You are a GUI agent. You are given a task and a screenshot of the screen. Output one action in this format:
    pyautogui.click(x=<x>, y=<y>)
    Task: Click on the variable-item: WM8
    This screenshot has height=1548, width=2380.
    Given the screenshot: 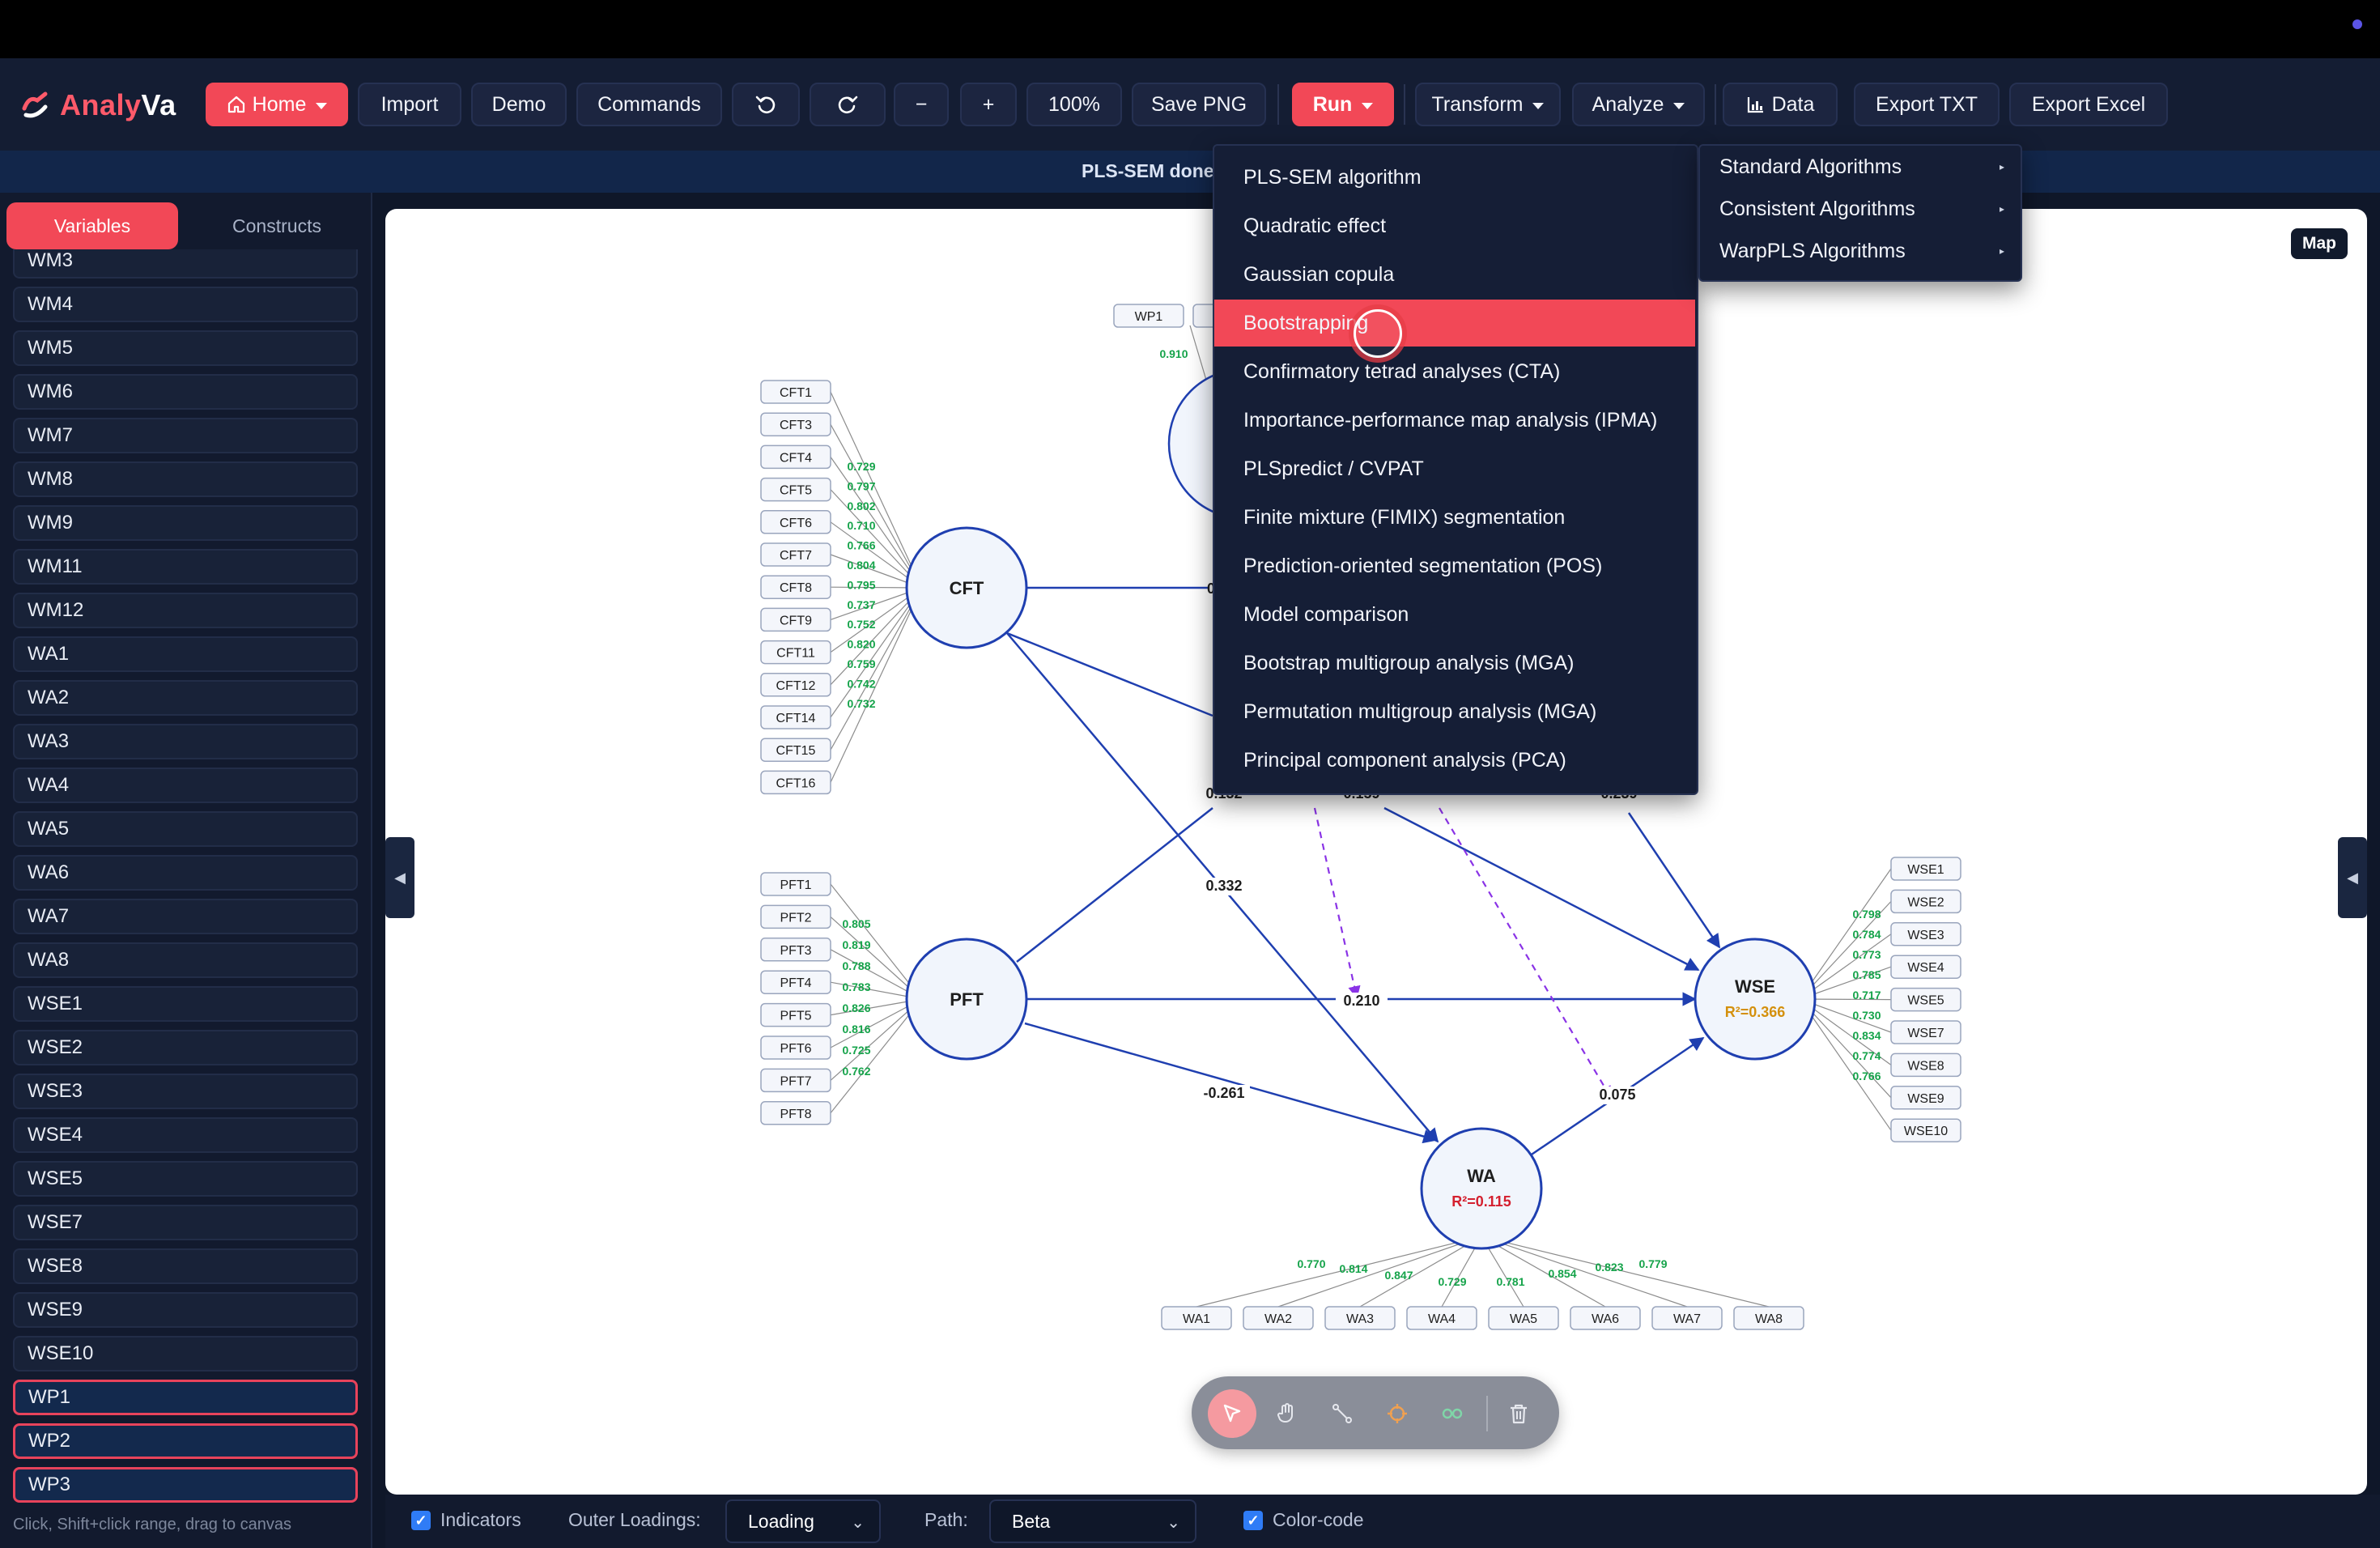 What is the action you would take?
    pyautogui.click(x=185, y=479)
    